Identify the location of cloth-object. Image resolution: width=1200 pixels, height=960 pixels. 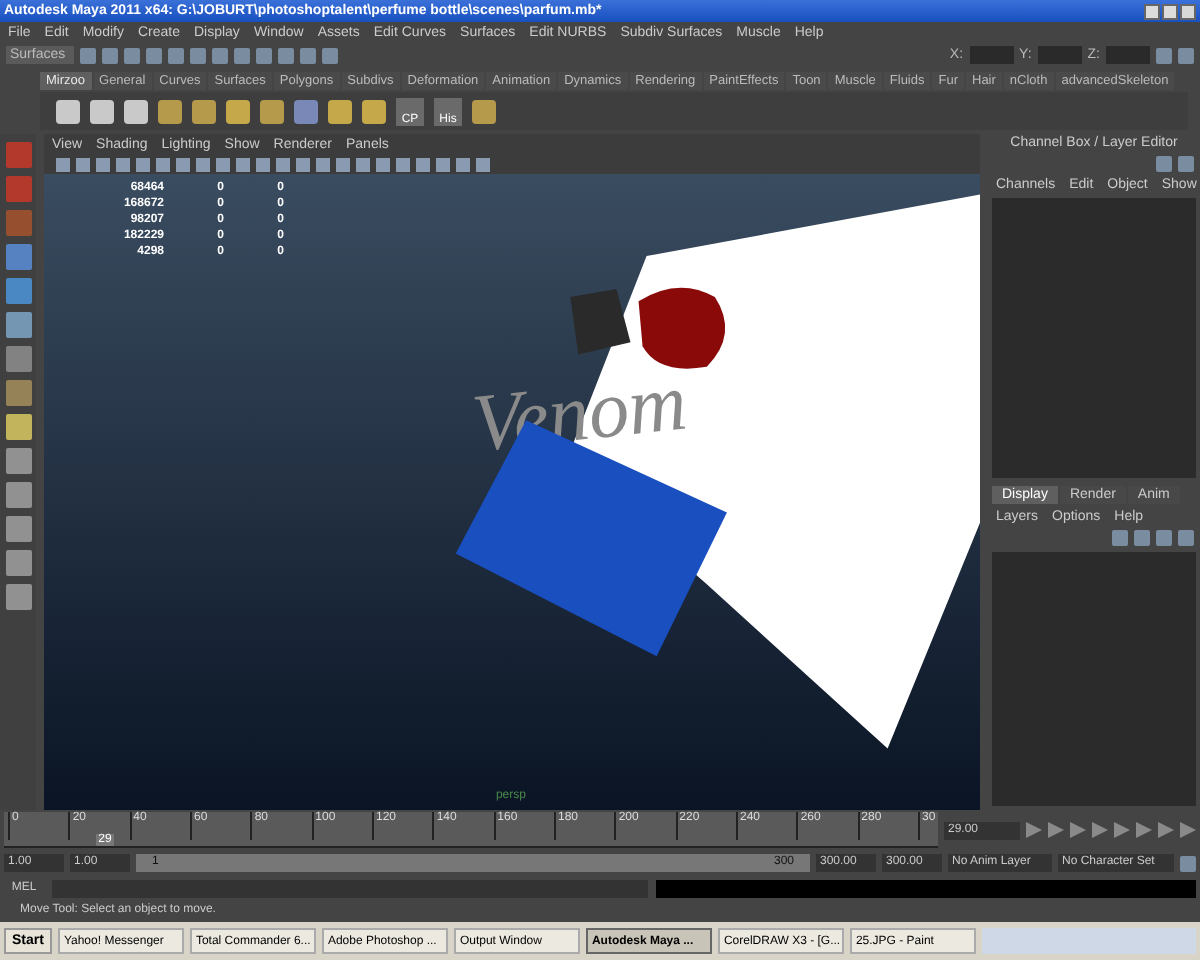
(682, 328).